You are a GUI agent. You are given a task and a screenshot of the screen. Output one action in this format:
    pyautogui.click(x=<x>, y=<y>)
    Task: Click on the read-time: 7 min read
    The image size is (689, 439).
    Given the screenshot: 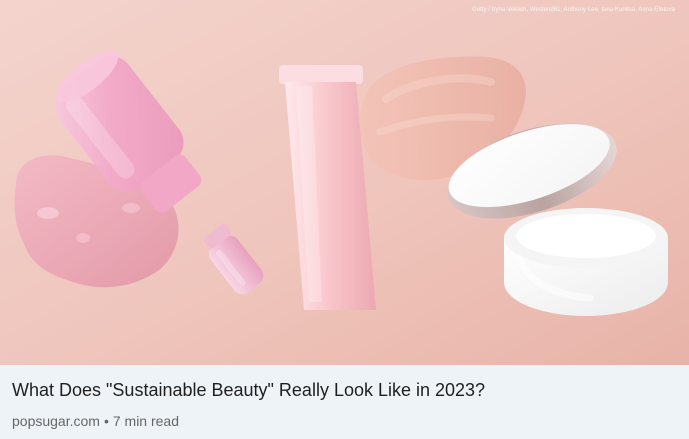 What is the action you would take?
    pyautogui.click(x=146, y=421)
    